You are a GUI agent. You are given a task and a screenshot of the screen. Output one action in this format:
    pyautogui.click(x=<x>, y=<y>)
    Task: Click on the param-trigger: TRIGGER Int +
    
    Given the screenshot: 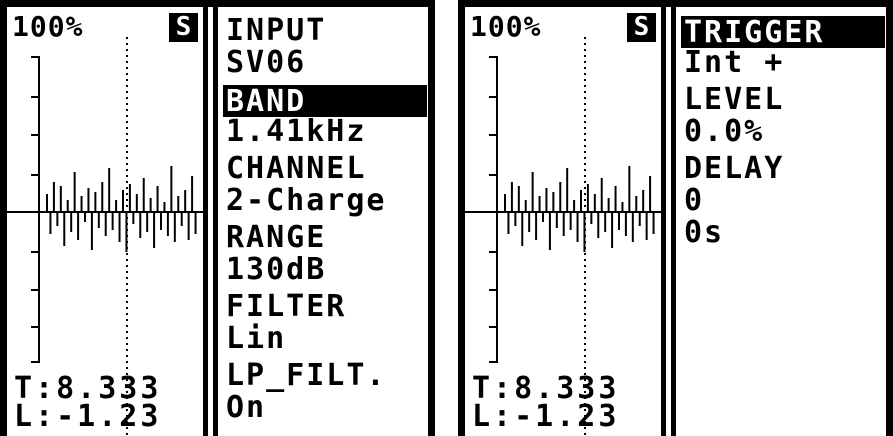 What is the action you would take?
    pyautogui.click(x=784, y=48)
    